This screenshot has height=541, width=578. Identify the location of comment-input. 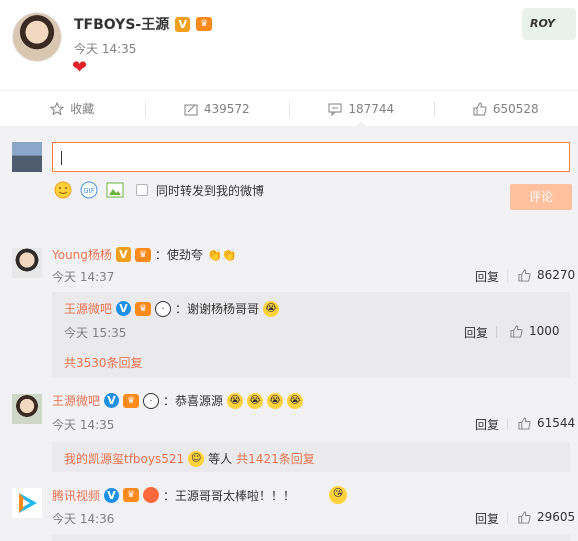
(311, 157).